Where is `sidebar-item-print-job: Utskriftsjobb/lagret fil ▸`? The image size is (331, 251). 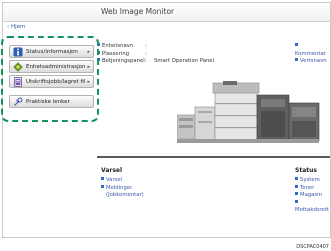 sidebar-item-print-job: Utskriftsjobb/lagret fil ▸ is located at coordinates (51, 81).